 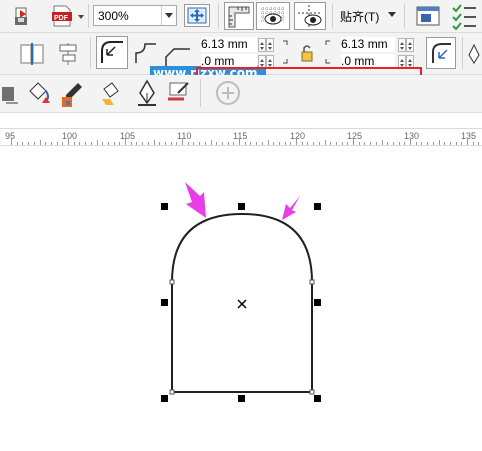 What do you see at coordinates (32, 54) in the screenshot?
I see `object-origin-icon` at bounding box center [32, 54].